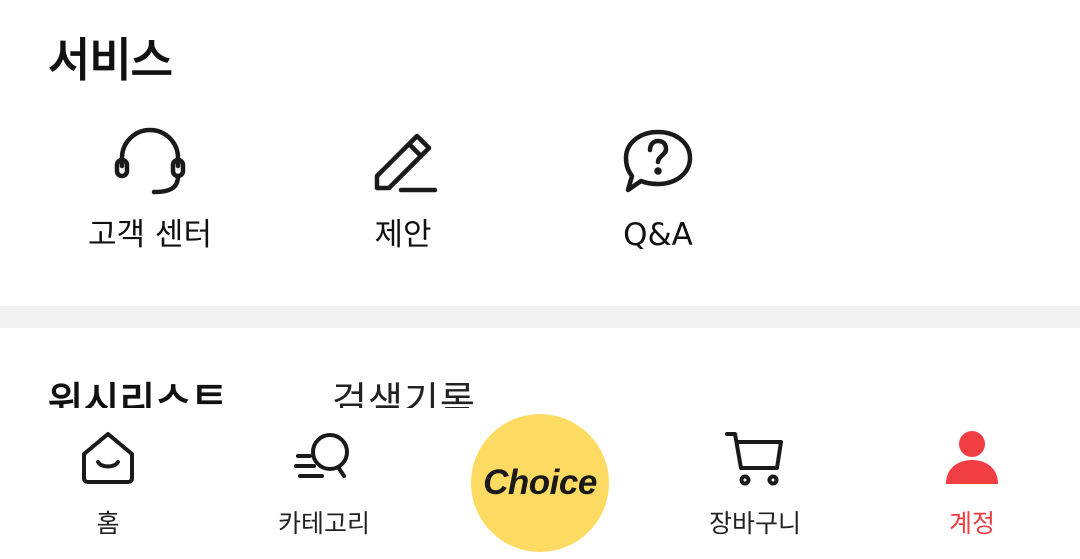 The image size is (1080, 559). Describe the element at coordinates (754, 523) in the screenshot. I see `nav-cart-label: 장바구니` at that location.